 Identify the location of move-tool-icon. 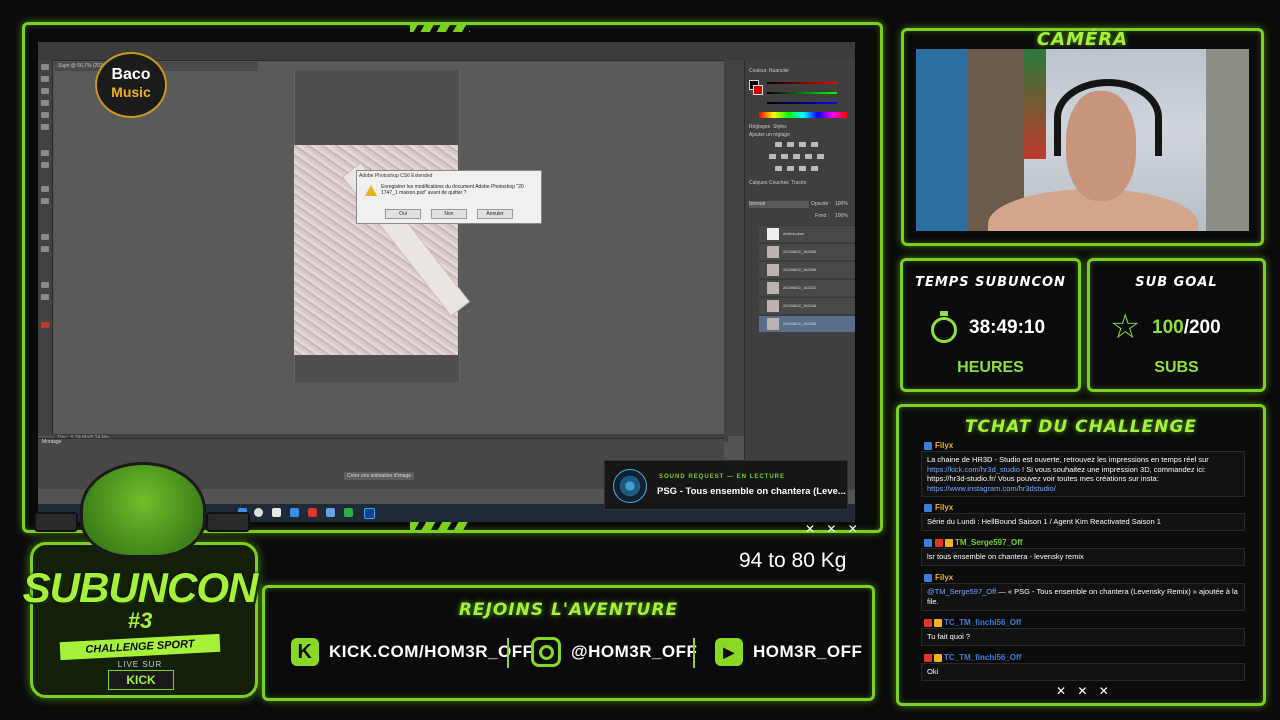
(45, 67).